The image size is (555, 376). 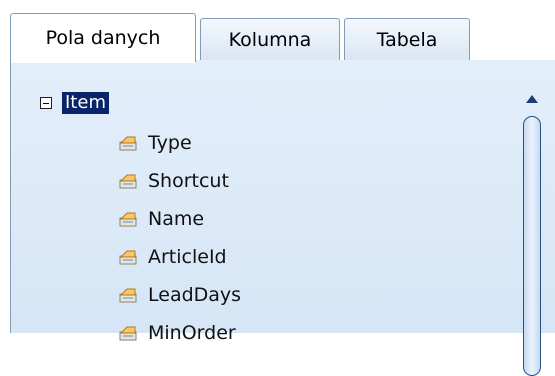 I want to click on tab-label: Kolumna, so click(x=270, y=39).